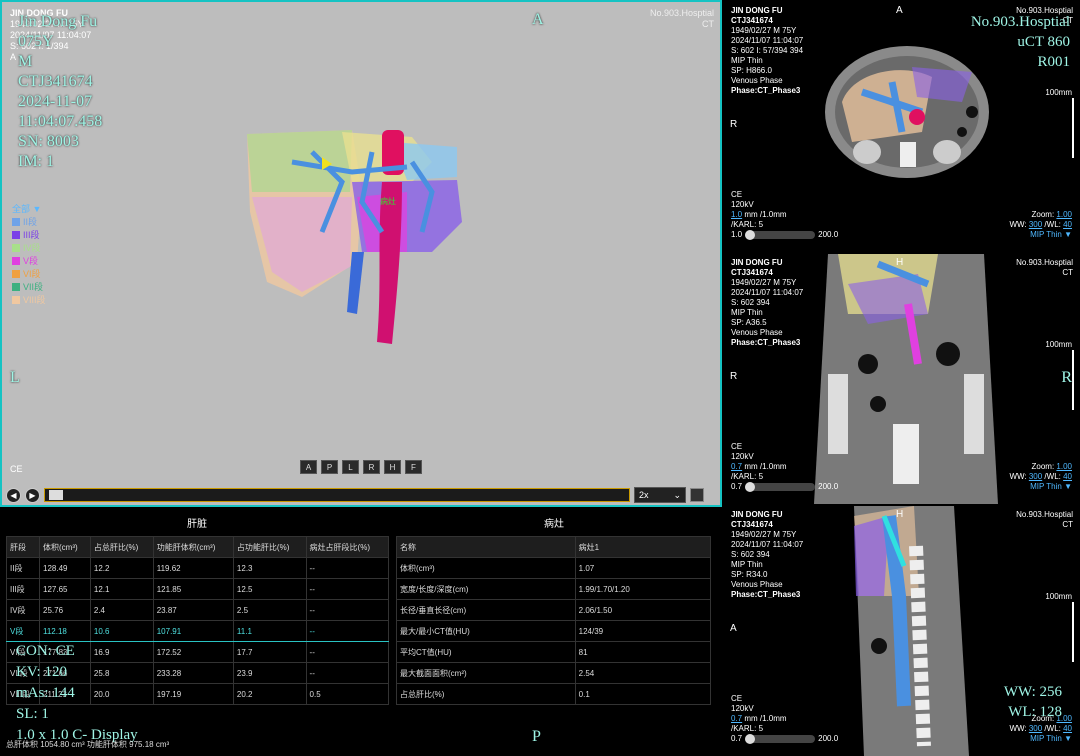 The image size is (1080, 756). I want to click on view-button-r: R, so click(371, 467).